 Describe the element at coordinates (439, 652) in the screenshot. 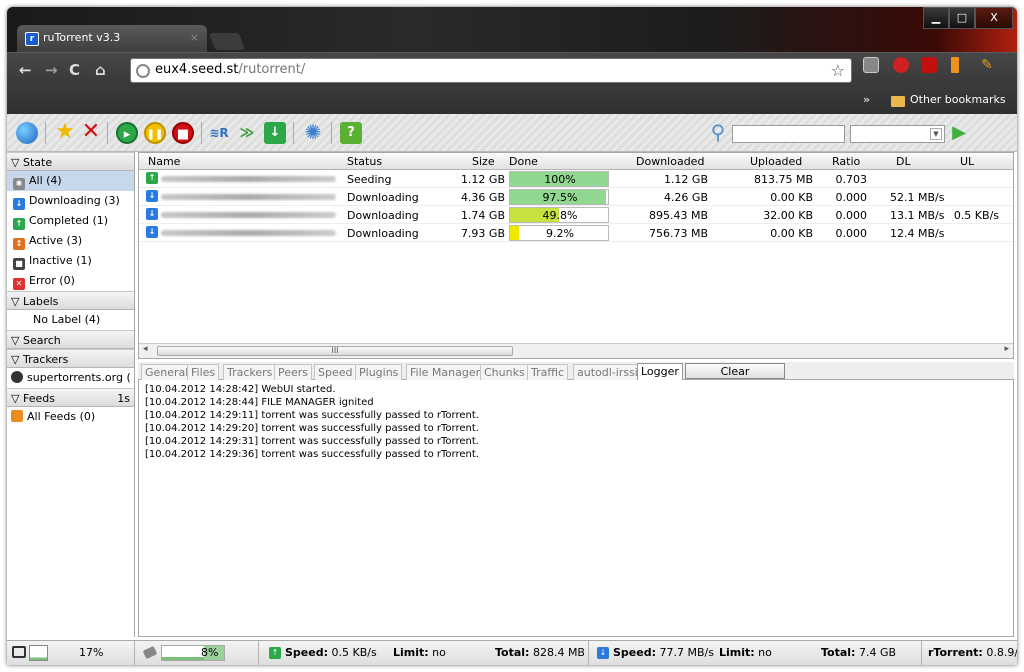

I see `upload-limit: no` at that location.